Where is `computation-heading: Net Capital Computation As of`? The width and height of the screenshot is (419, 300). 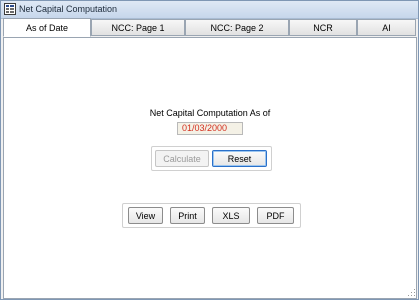
computation-heading: Net Capital Computation As of is located at coordinates (210, 113).